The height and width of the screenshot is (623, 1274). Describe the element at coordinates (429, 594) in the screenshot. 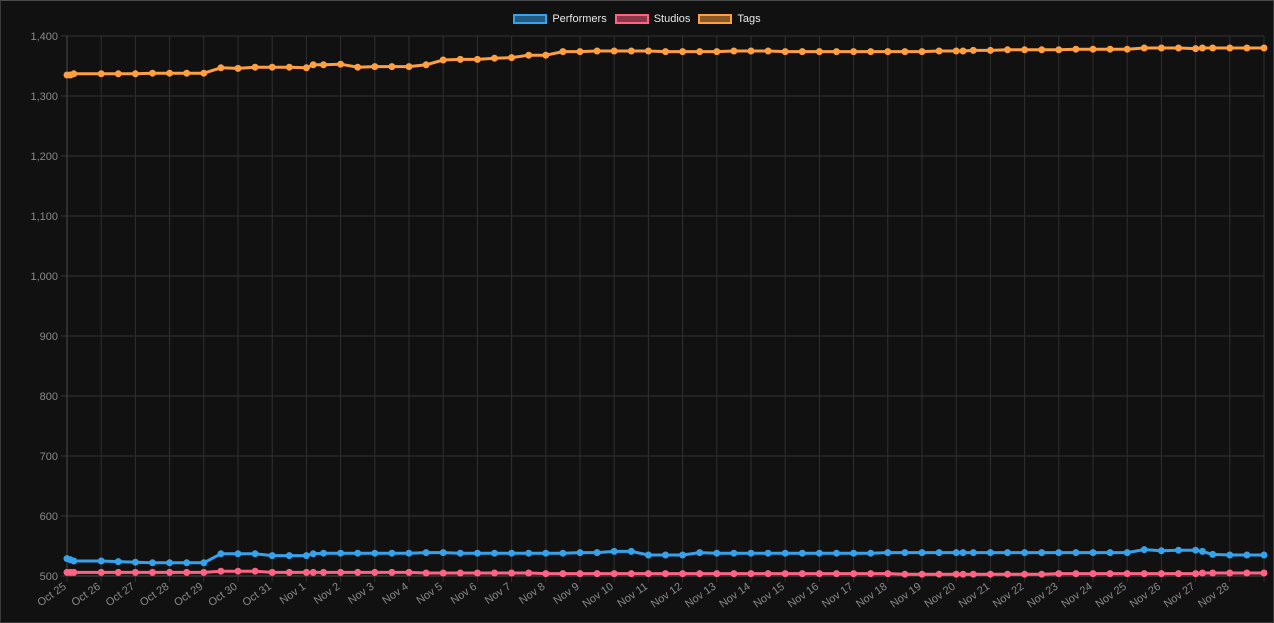

I see `x-tick-label: Nov 5` at that location.